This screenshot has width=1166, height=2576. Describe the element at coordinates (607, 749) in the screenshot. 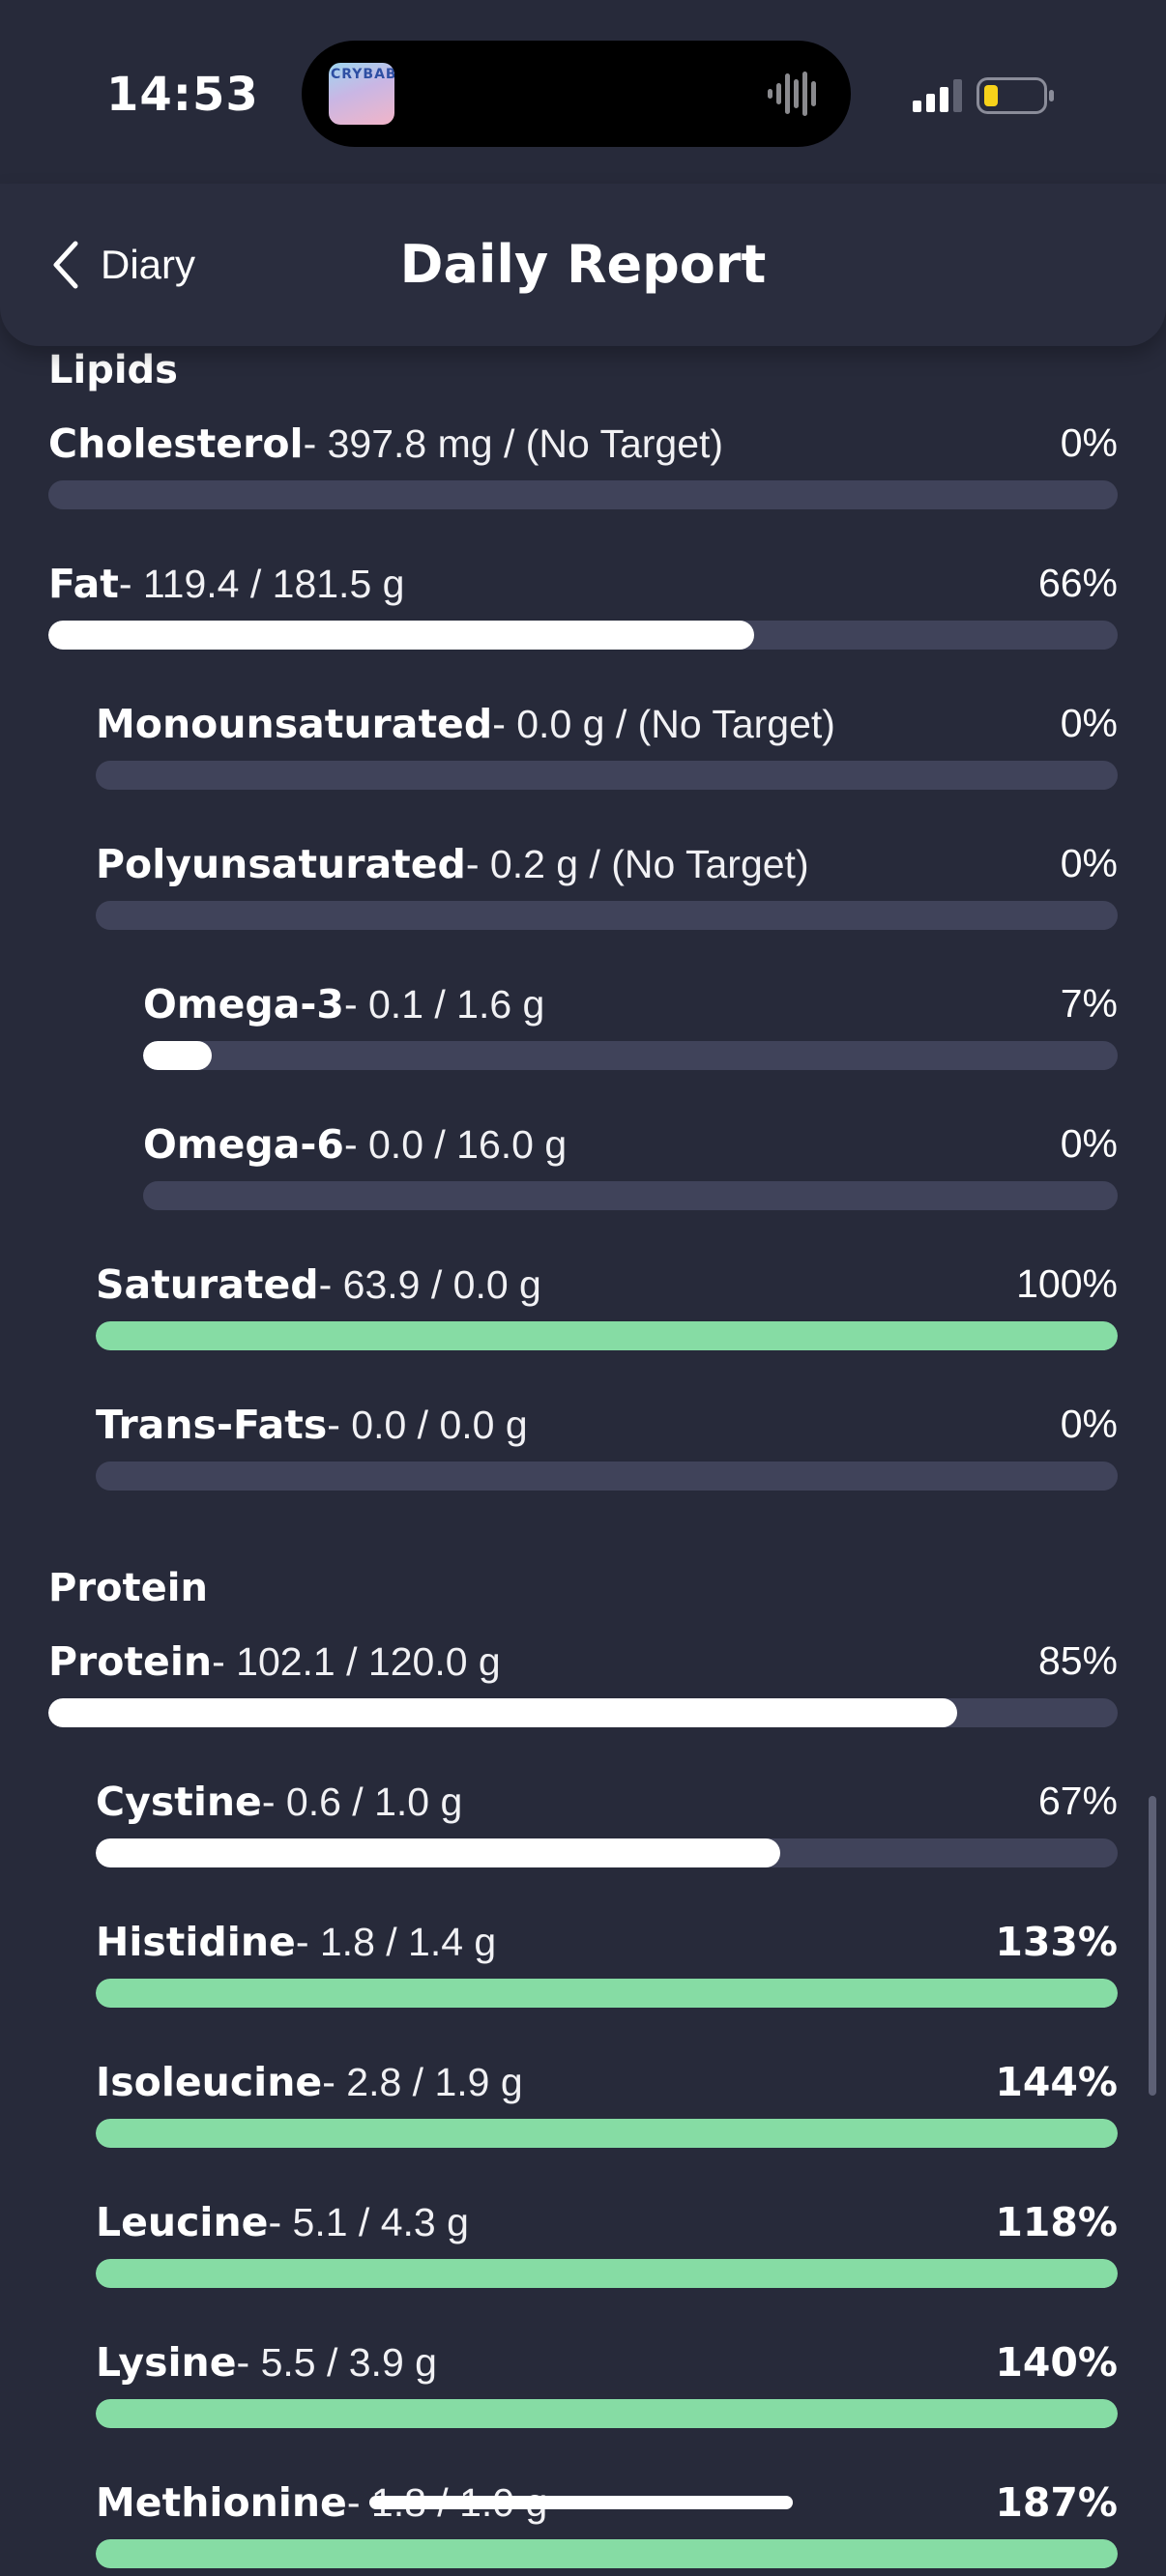

I see `nutrient-row: Monounsaturated- 0.0 g / (No Target) 0%` at that location.